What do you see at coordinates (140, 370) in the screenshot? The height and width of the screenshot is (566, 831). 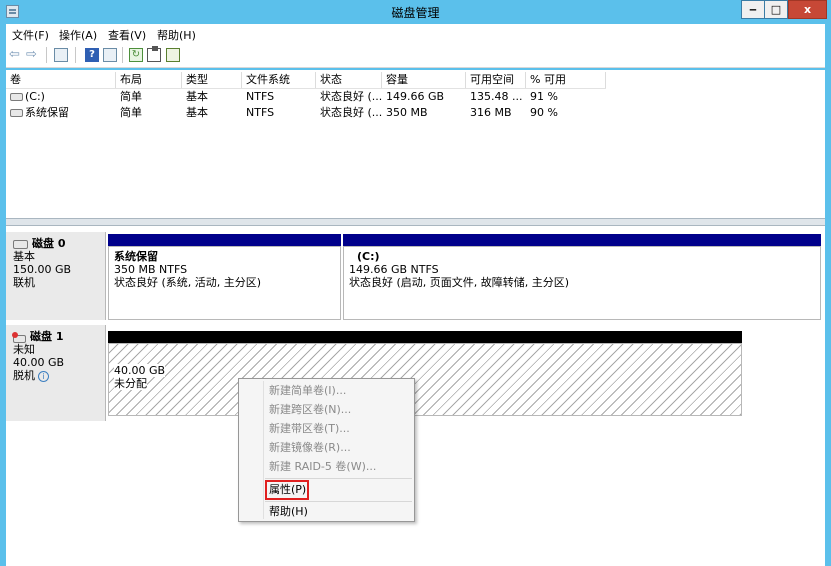 I see `unallocated-size: 40.00 GB` at bounding box center [140, 370].